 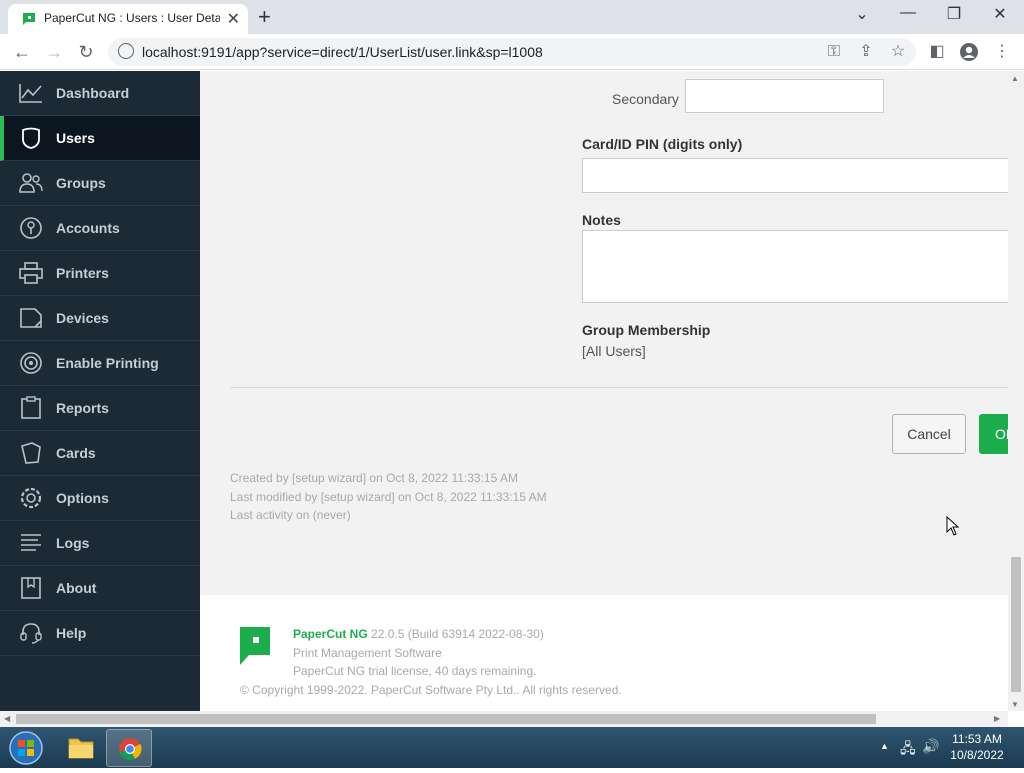 What do you see at coordinates (884, 746) in the screenshot?
I see `show-hidden-icons-icon: ▲` at bounding box center [884, 746].